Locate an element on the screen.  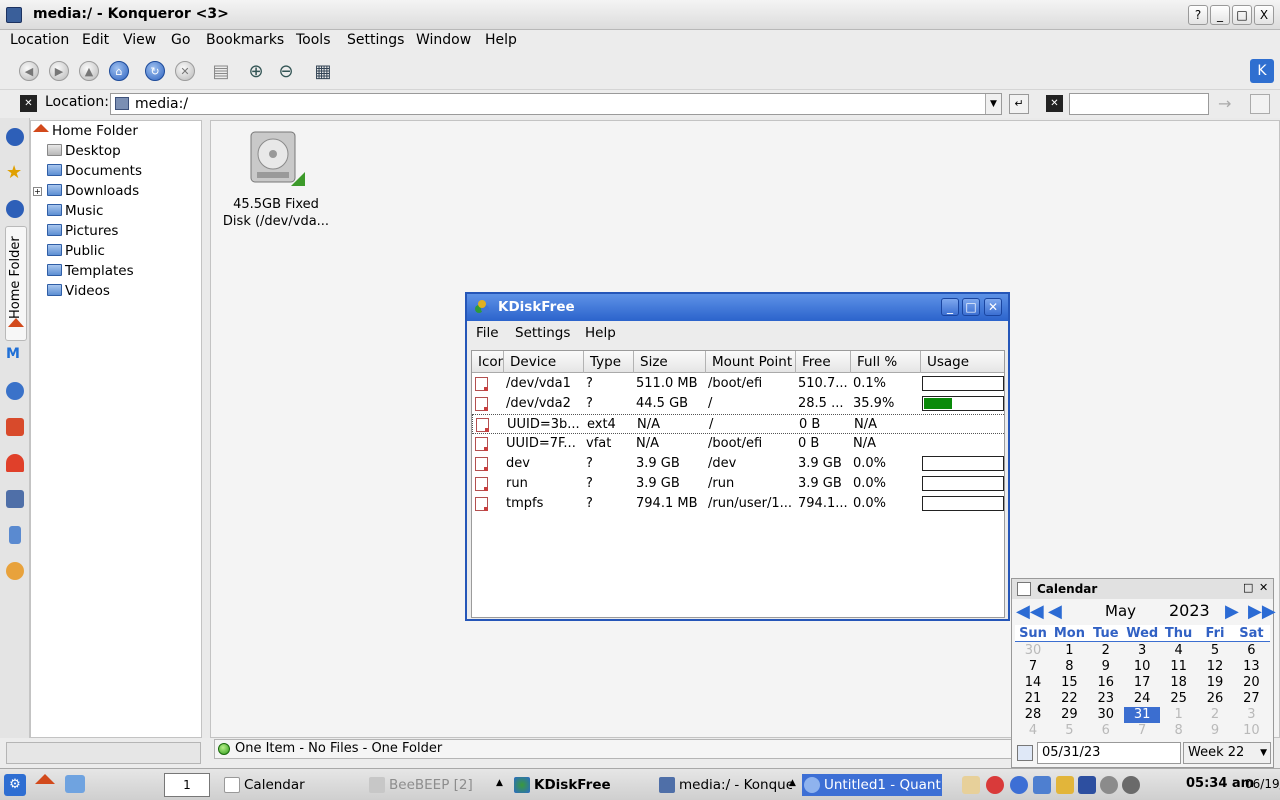
calendar-month: May is located at coordinates (1120, 611).